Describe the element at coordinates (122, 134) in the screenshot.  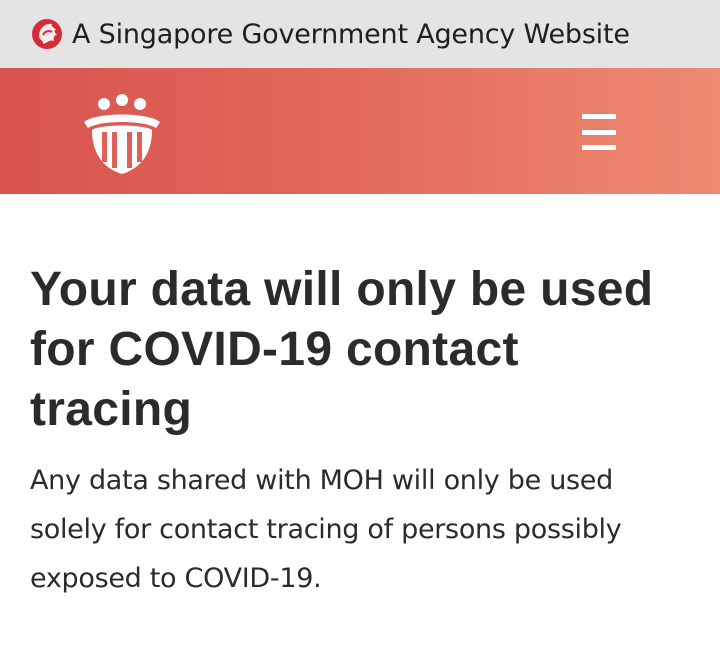
I see `moh-logo-icon` at that location.